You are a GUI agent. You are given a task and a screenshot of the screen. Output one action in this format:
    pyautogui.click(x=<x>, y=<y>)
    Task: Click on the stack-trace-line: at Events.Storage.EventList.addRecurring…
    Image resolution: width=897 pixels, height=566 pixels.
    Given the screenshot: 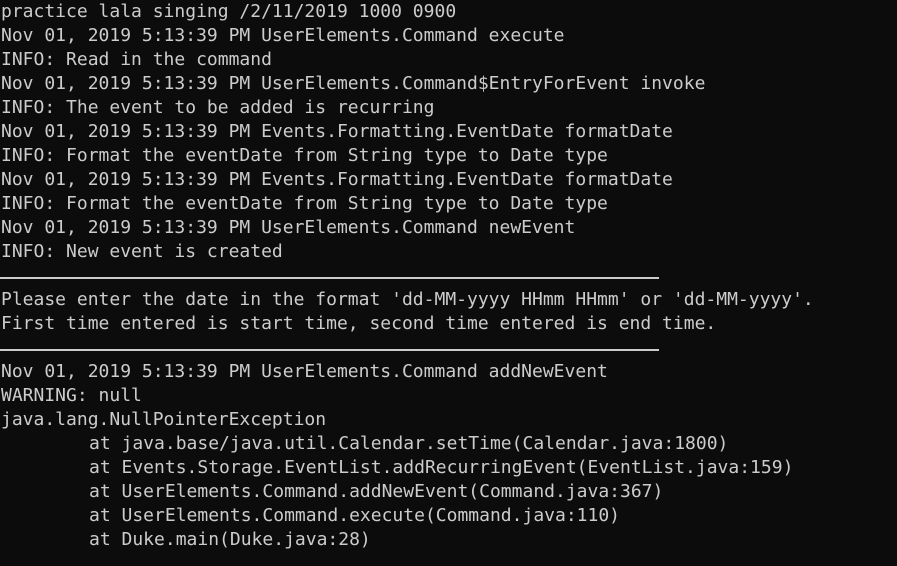 What is the action you would take?
    pyautogui.click(x=441, y=467)
    